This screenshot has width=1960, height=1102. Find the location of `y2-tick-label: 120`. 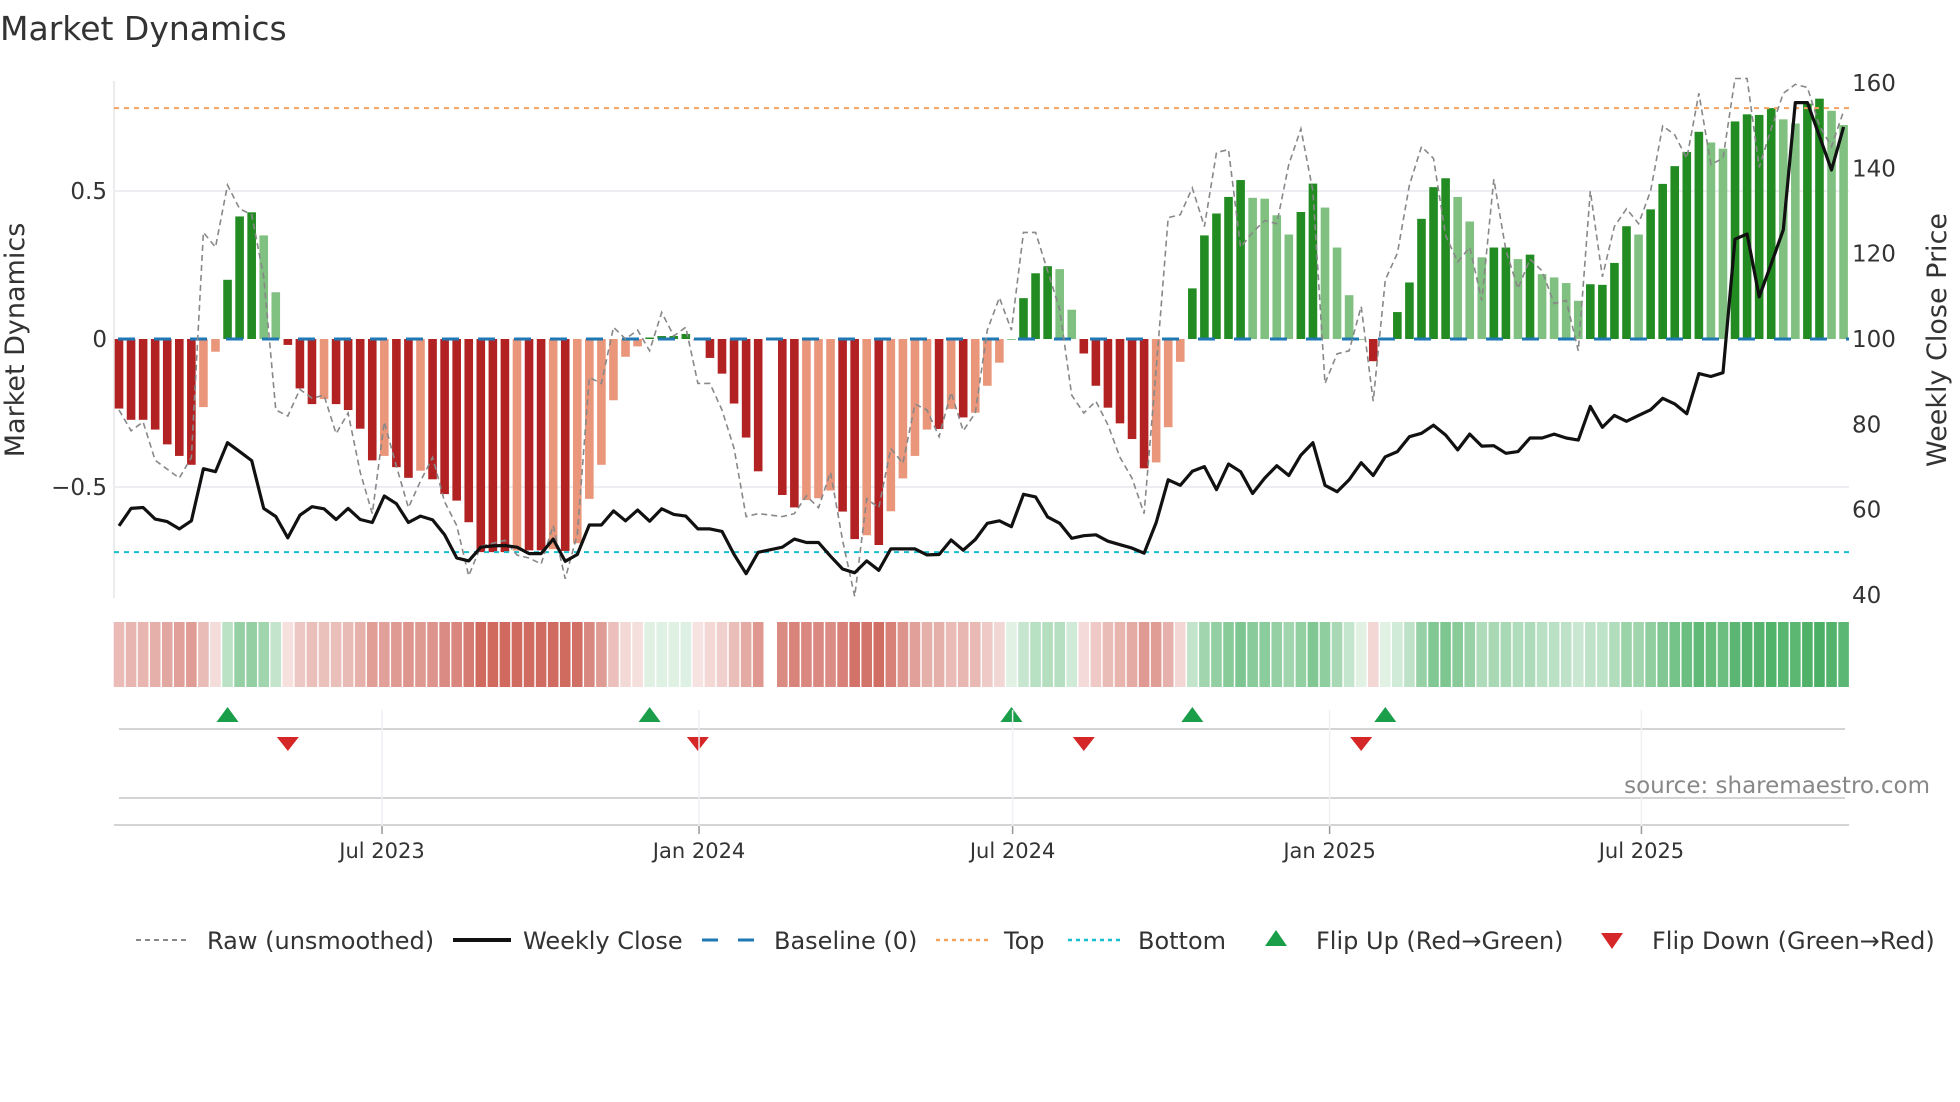

y2-tick-label: 120 is located at coordinates (1874, 255).